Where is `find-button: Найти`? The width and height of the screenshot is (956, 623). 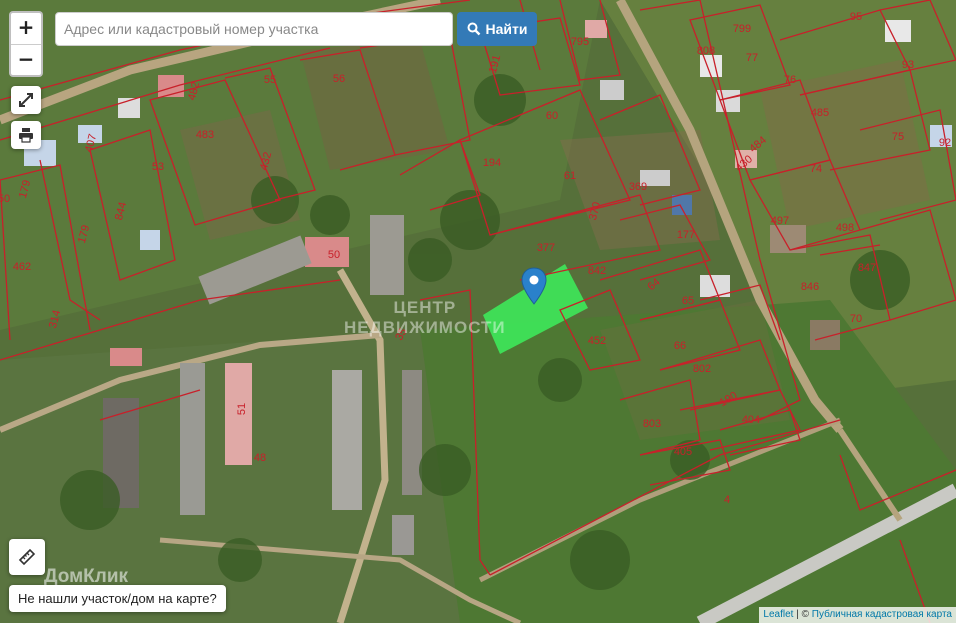 find-button: Найти is located at coordinates (497, 29).